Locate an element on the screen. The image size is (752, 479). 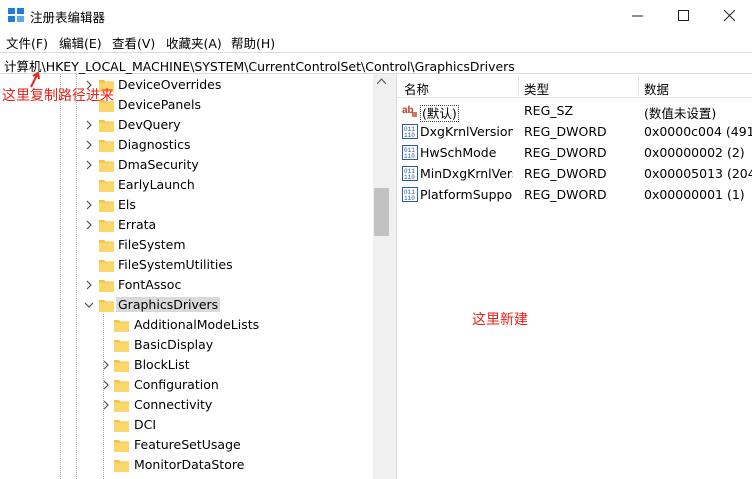
tree-item: DevQuery is located at coordinates (186, 125).